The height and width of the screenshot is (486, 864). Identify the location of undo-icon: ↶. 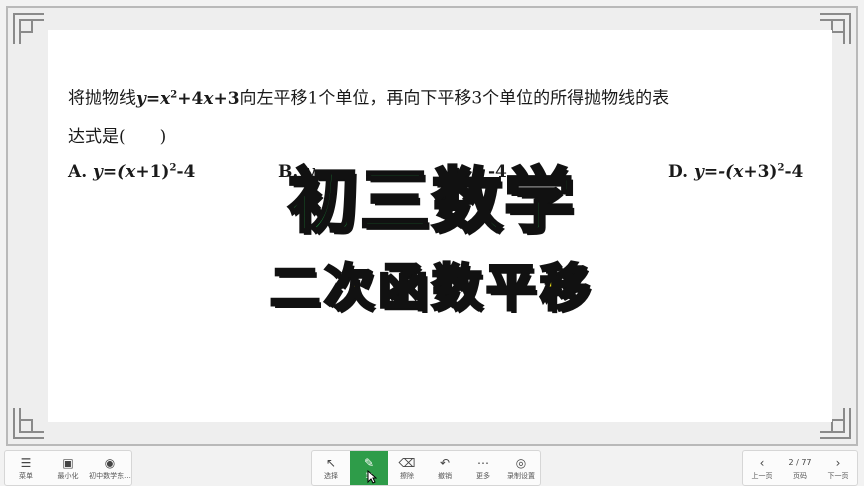
(445, 462).